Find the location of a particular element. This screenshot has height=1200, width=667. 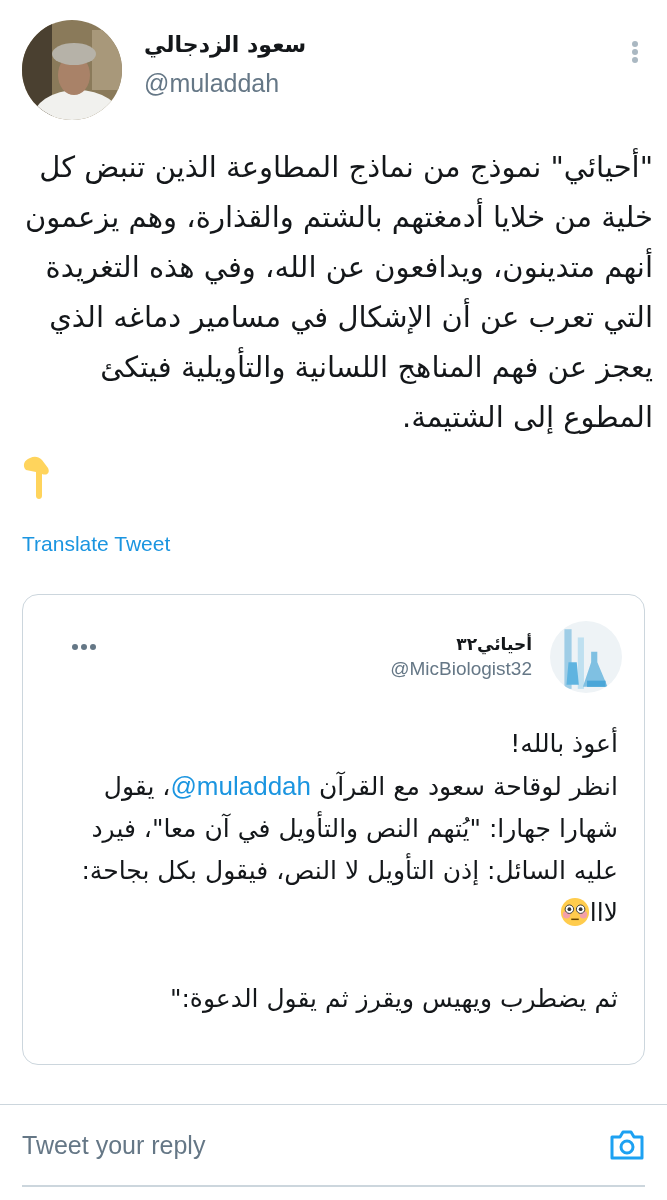

flushed-face-icon is located at coordinates (574, 912).